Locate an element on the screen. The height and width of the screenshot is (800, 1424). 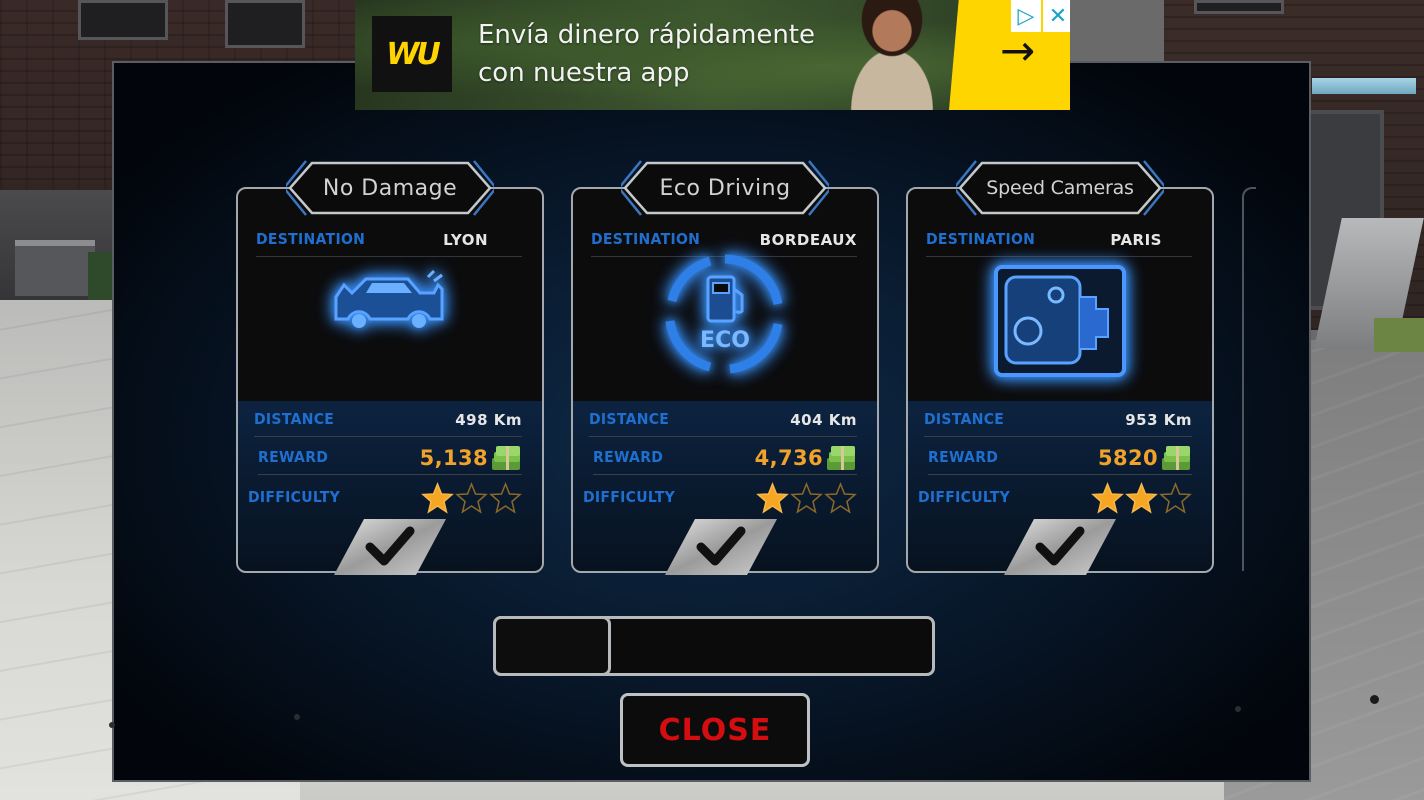
ad-close-icon: ✕ is located at coordinates (1056, 16).